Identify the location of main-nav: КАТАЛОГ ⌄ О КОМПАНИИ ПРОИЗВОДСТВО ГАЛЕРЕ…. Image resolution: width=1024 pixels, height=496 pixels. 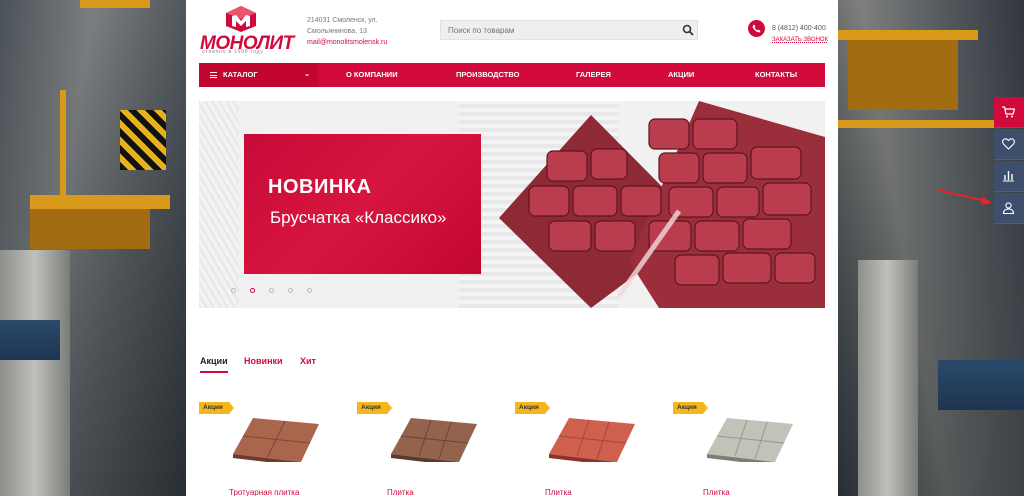
(512, 75).